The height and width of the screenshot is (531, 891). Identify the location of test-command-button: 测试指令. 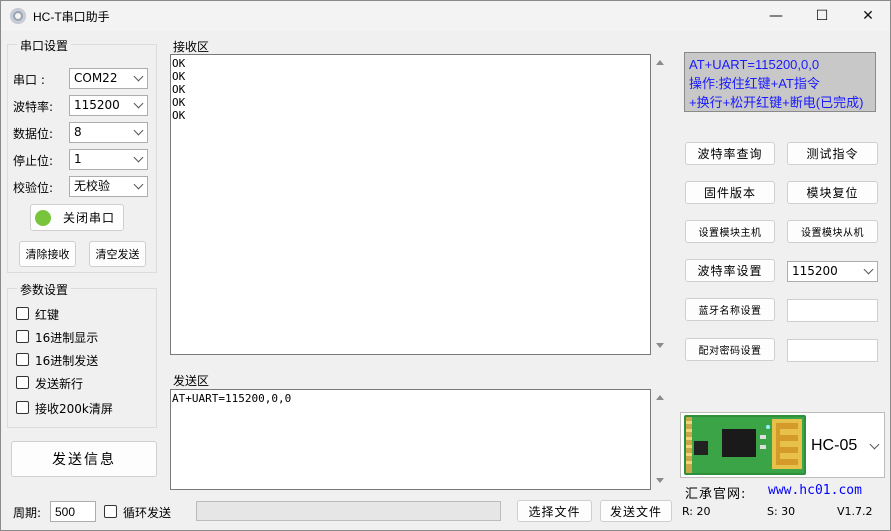
(832, 153).